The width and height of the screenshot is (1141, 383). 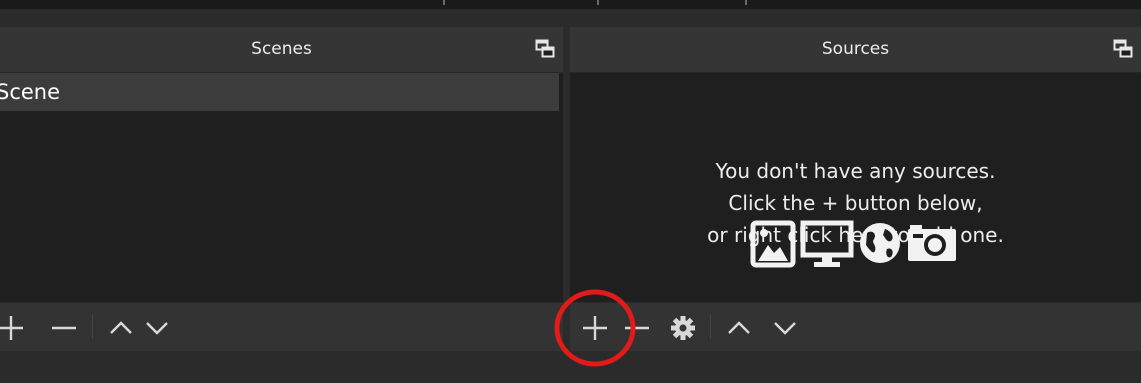 What do you see at coordinates (827, 243) in the screenshot?
I see `monitor-icon` at bounding box center [827, 243].